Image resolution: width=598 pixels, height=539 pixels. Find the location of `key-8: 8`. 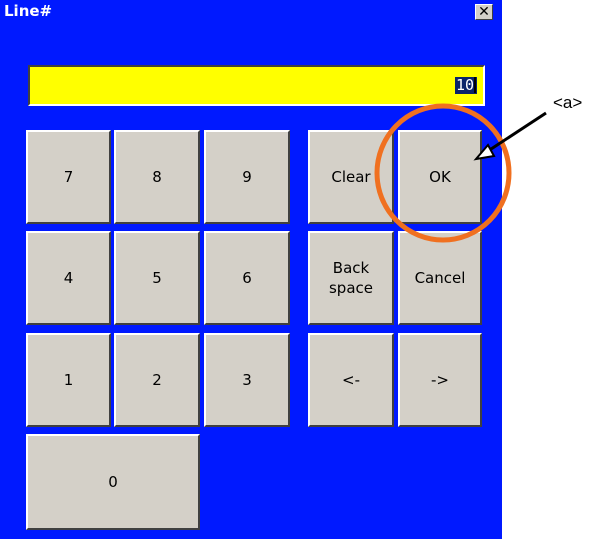

key-8: 8 is located at coordinates (157, 177).